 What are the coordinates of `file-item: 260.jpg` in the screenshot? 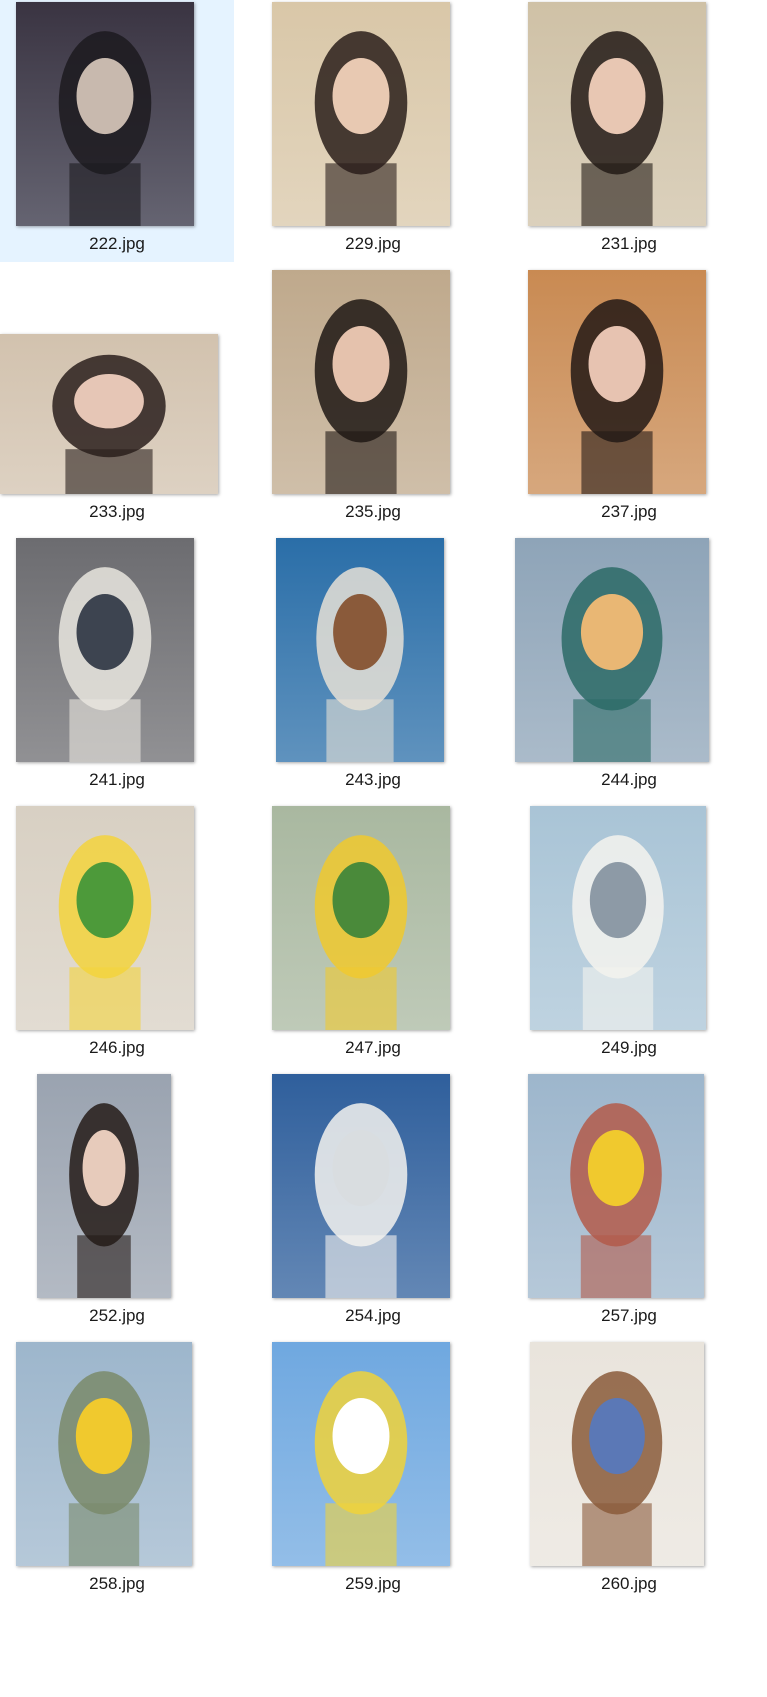 It's located at (629, 1471).